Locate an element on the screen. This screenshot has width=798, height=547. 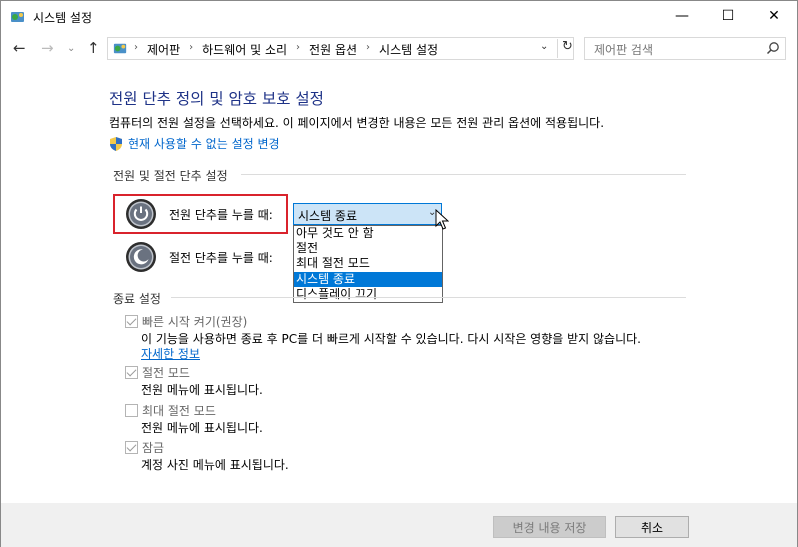
sleep-checkbox-row: 절전 모드 is located at coordinates (157, 372).